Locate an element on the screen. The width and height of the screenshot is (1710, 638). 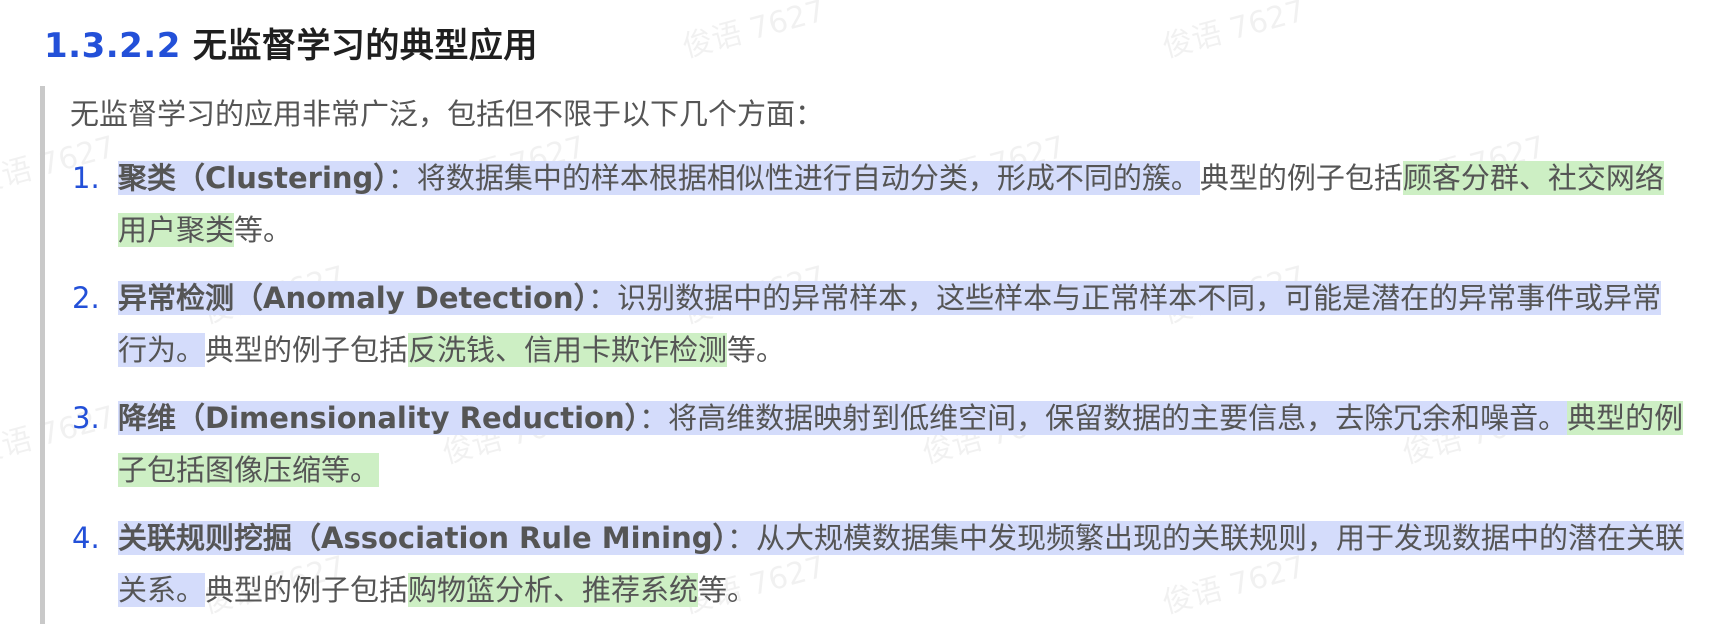
term-label: 聚类（Clustering） is located at coordinates (253, 178).